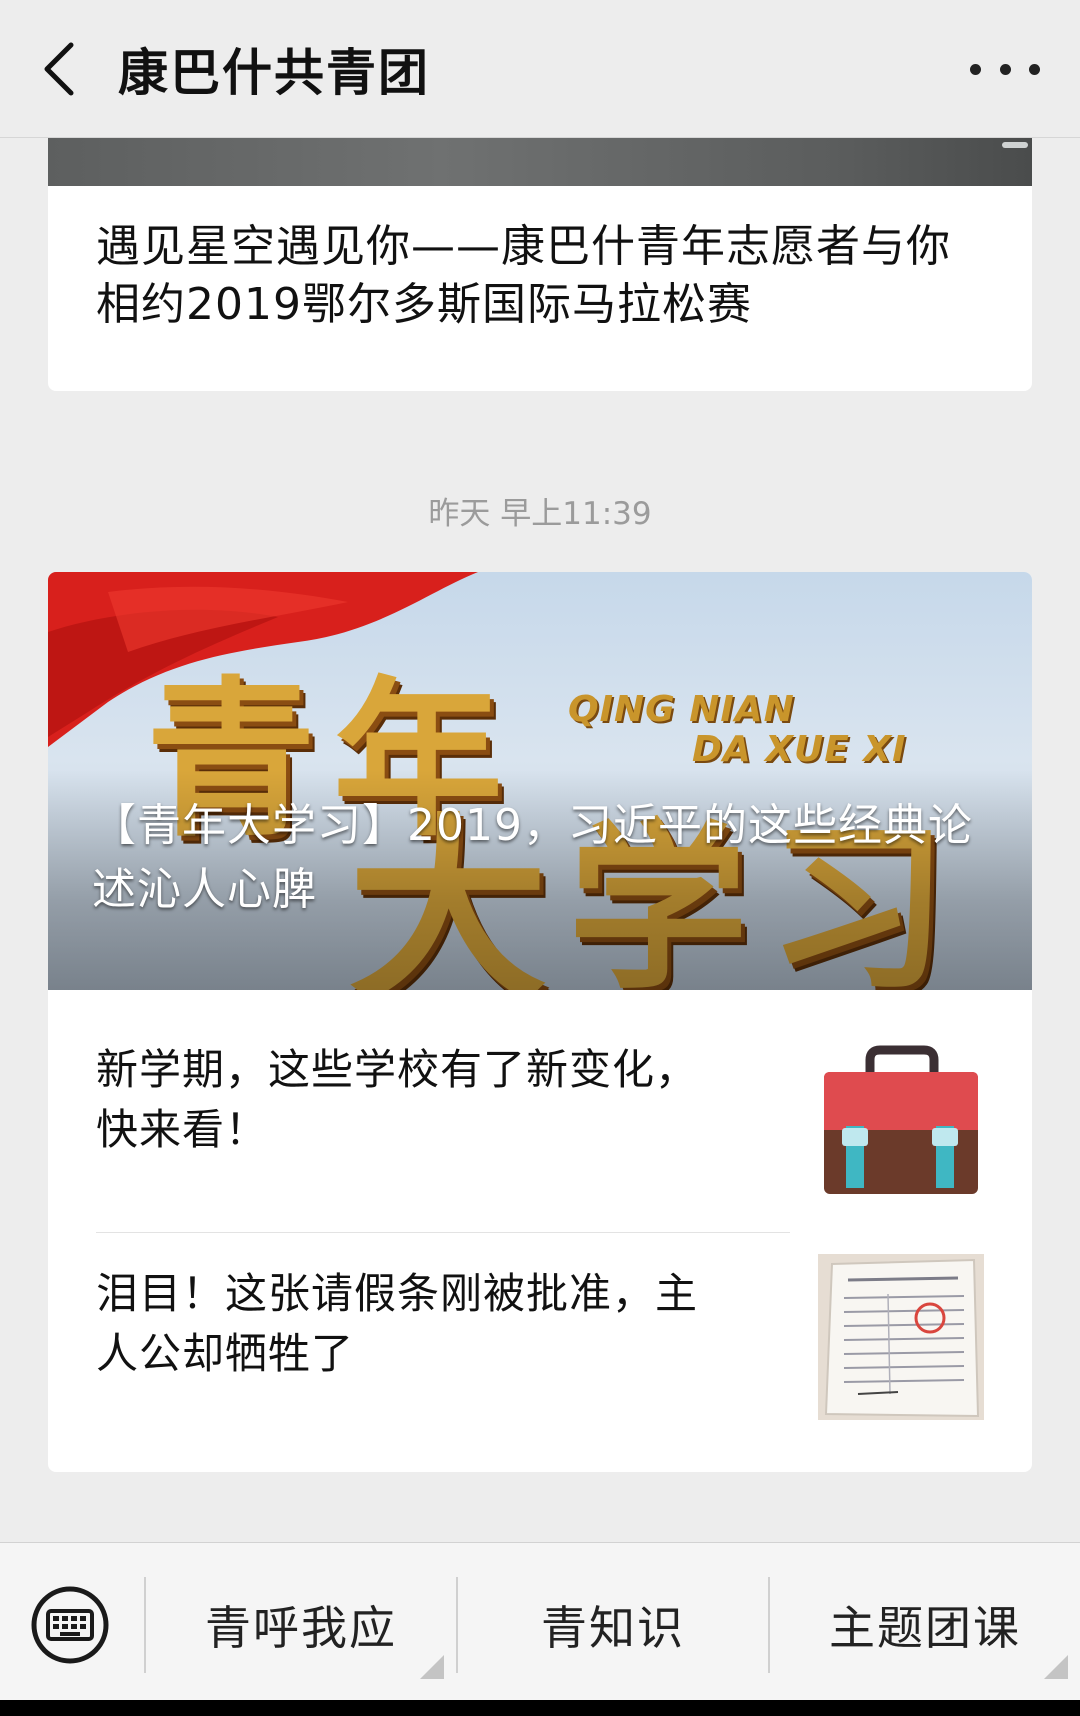  Describe the element at coordinates (443, 1232) in the screenshot. I see `list-divider` at that location.